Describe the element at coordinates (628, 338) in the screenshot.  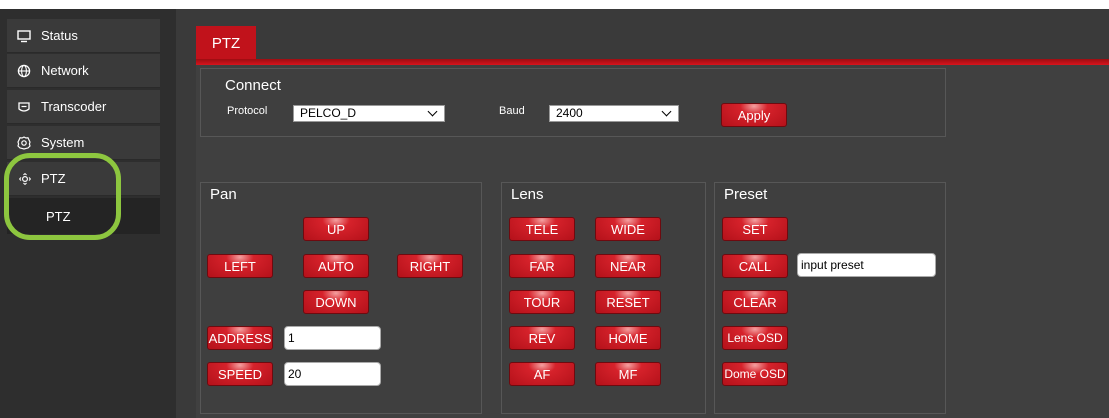
I see `lens-home-button: HOME` at that location.